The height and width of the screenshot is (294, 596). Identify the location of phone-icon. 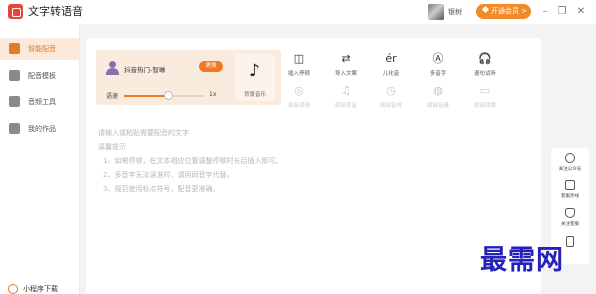
(570, 185).